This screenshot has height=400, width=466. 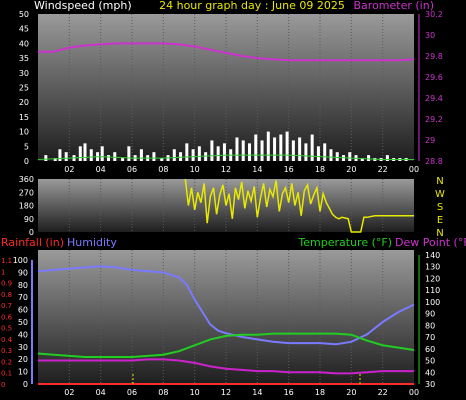 I want to click on y-tick-label: 5, so click(x=26, y=146).